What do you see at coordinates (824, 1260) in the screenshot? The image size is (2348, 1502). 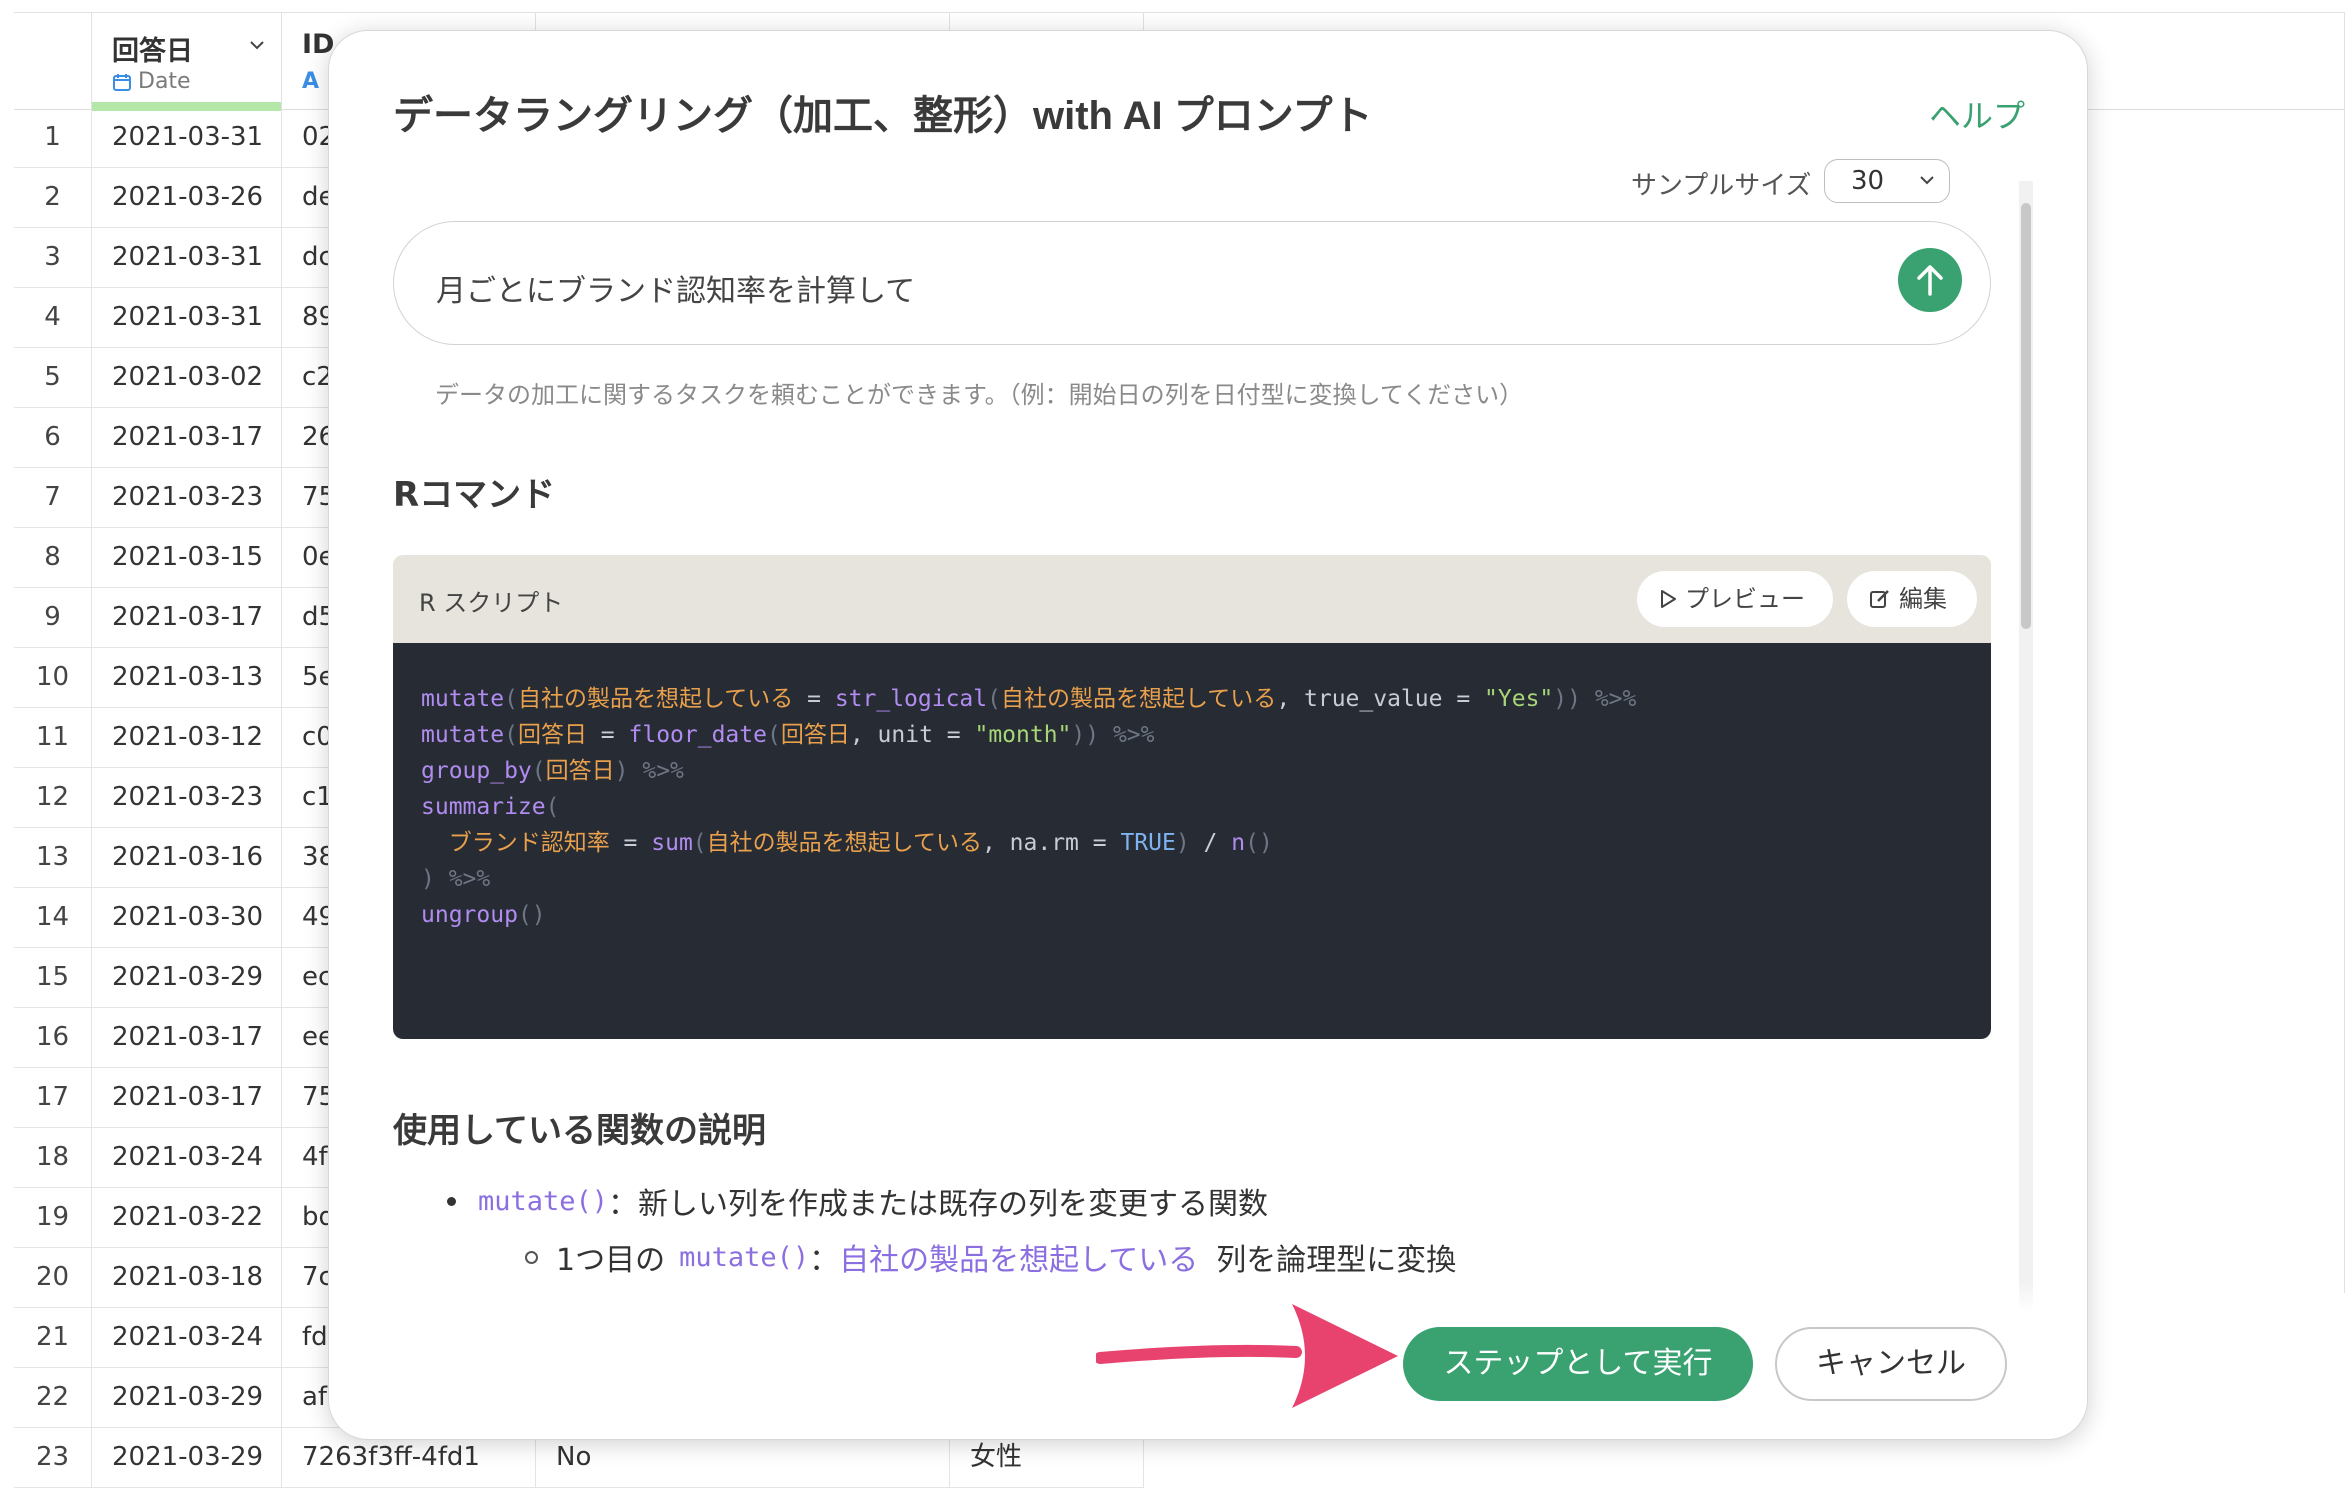 I see `sub-colon: ：` at bounding box center [824, 1260].